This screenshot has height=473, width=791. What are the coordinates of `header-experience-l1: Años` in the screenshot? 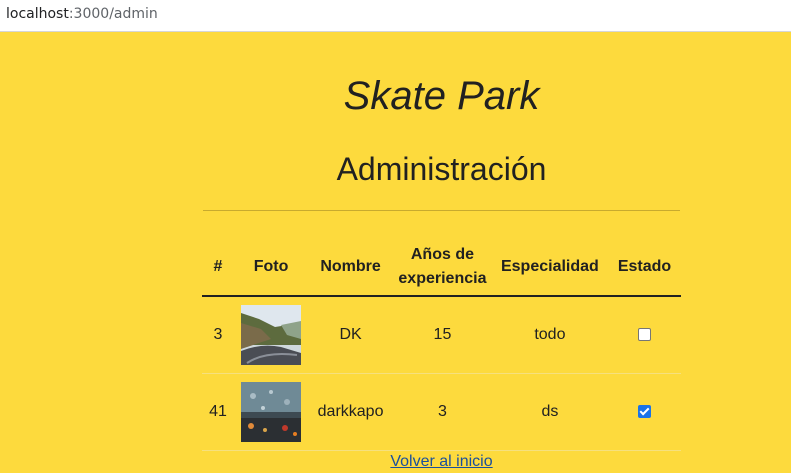 It's located at (430, 254).